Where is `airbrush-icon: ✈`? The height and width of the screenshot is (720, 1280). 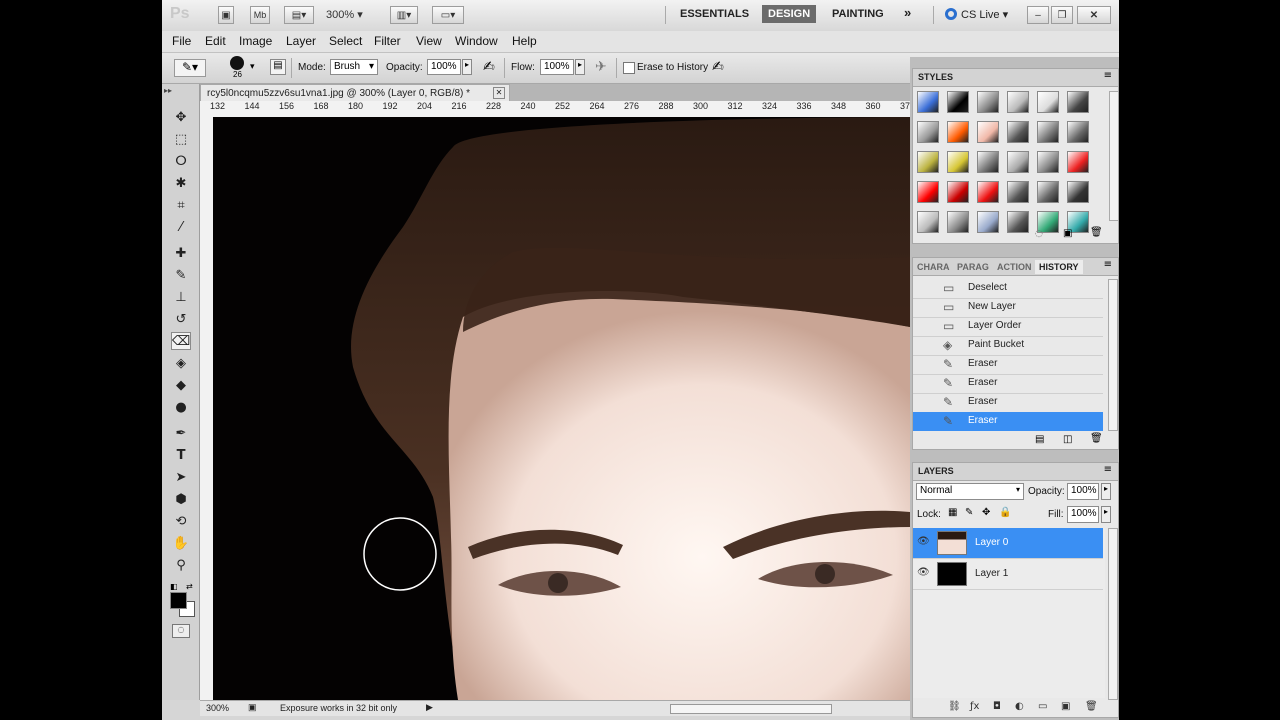 airbrush-icon: ✈ is located at coordinates (601, 67).